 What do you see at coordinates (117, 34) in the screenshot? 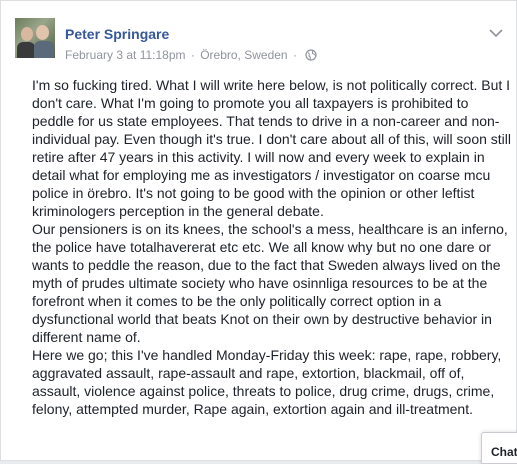
I see `author-name: Peter Springare` at bounding box center [117, 34].